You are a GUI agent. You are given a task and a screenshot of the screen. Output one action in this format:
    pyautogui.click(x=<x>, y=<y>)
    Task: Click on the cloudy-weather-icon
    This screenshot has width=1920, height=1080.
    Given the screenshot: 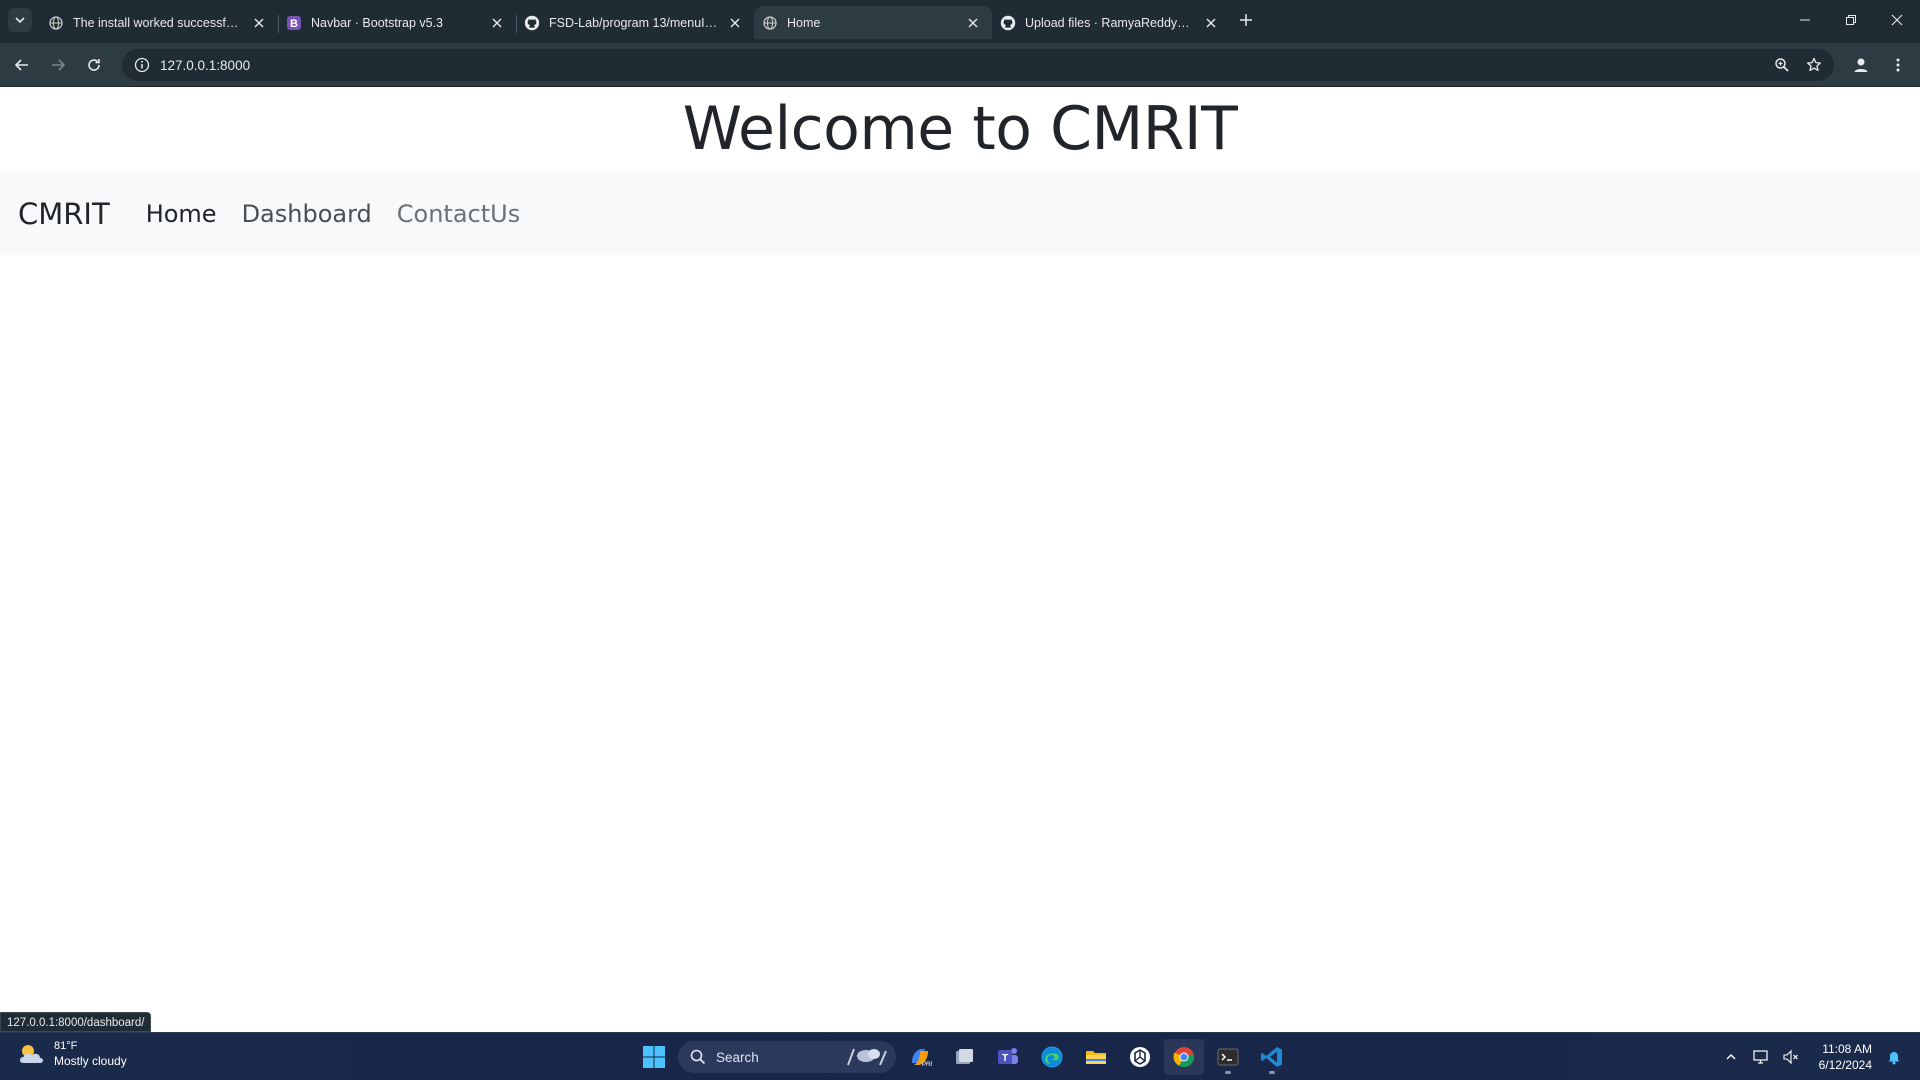 What is the action you would take?
    pyautogui.click(x=31, y=1054)
    